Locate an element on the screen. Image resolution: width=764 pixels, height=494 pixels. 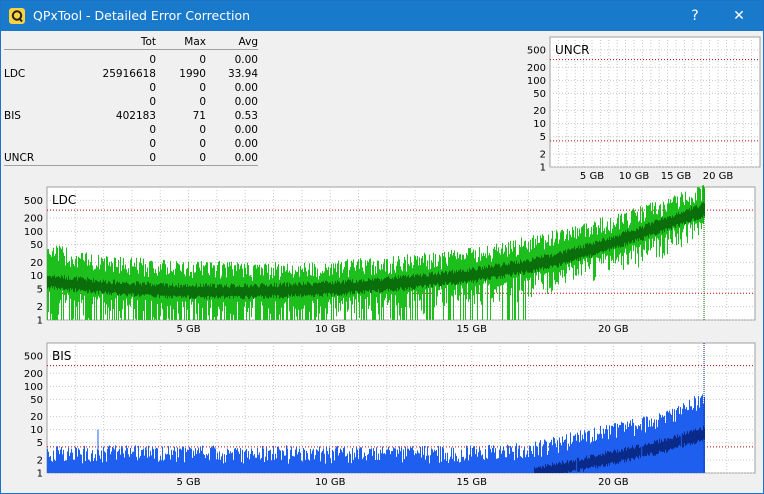
bis-y-tick-label: 100 is located at coordinates (33, 387).